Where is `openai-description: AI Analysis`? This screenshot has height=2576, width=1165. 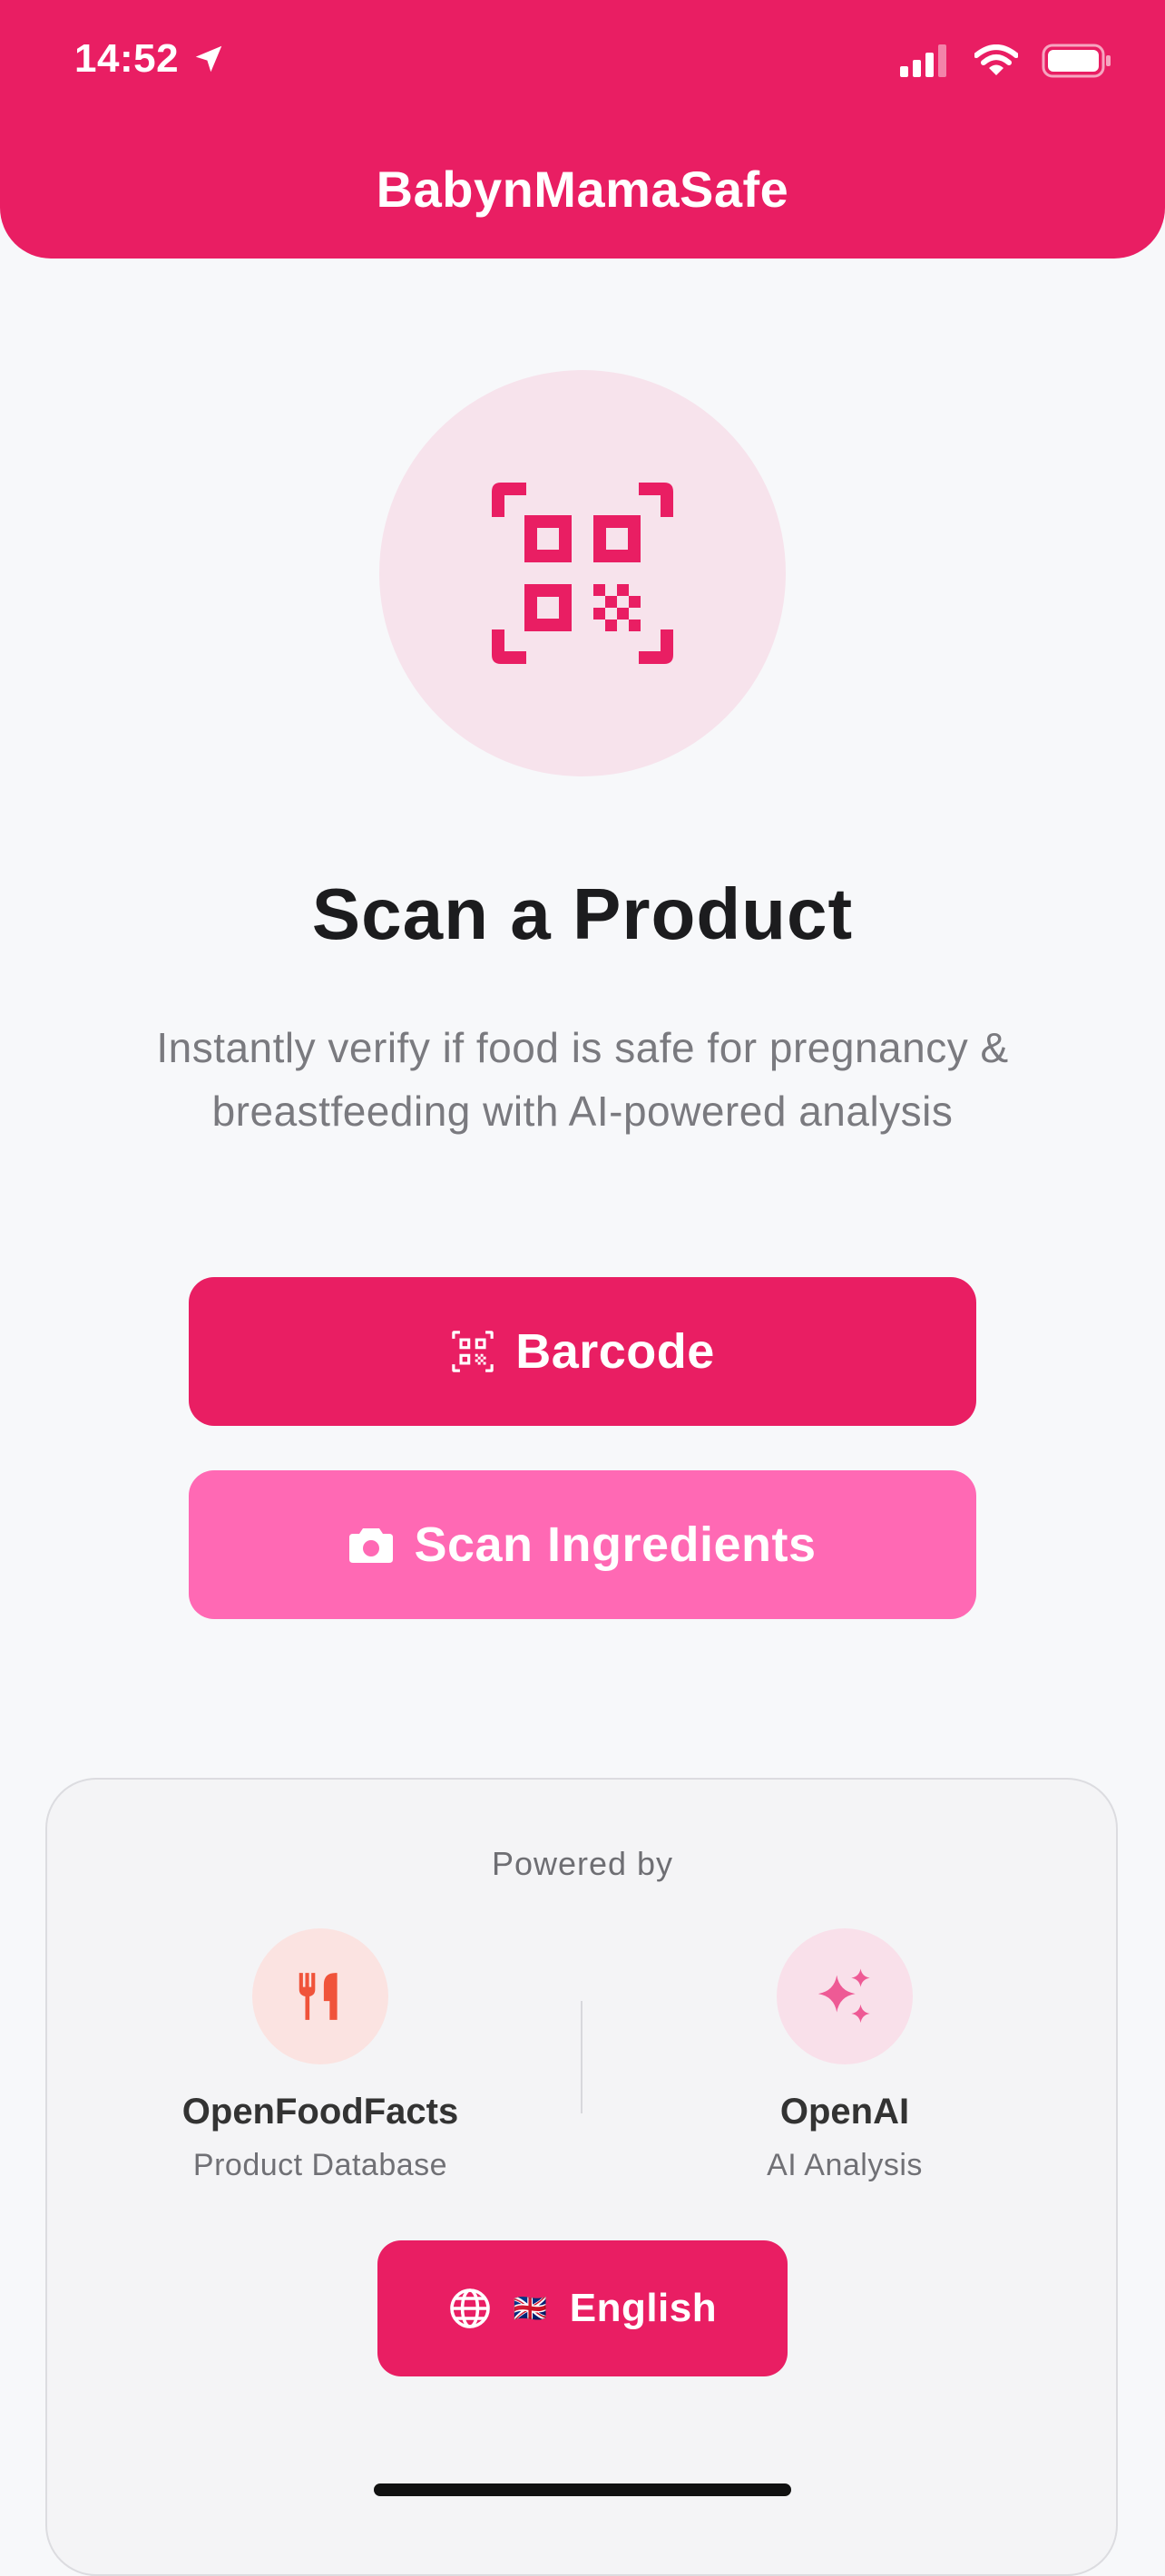
openai-description: AI Analysis is located at coordinates (845, 2165).